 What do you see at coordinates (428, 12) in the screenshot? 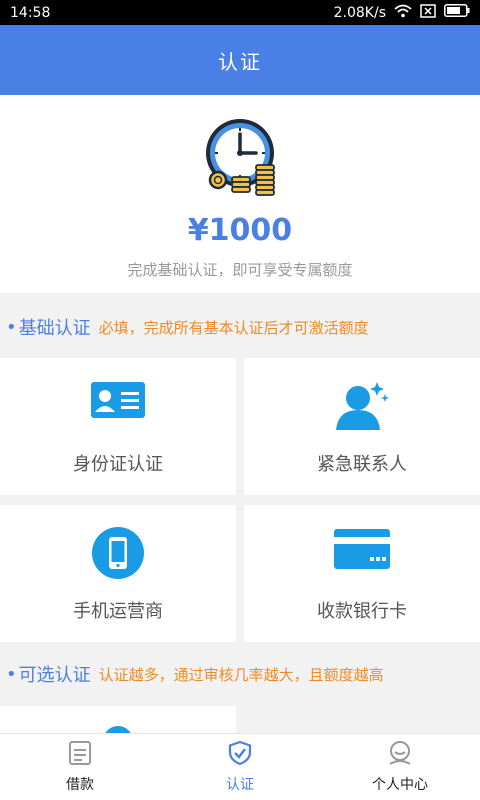
I see `sim-icon` at bounding box center [428, 12].